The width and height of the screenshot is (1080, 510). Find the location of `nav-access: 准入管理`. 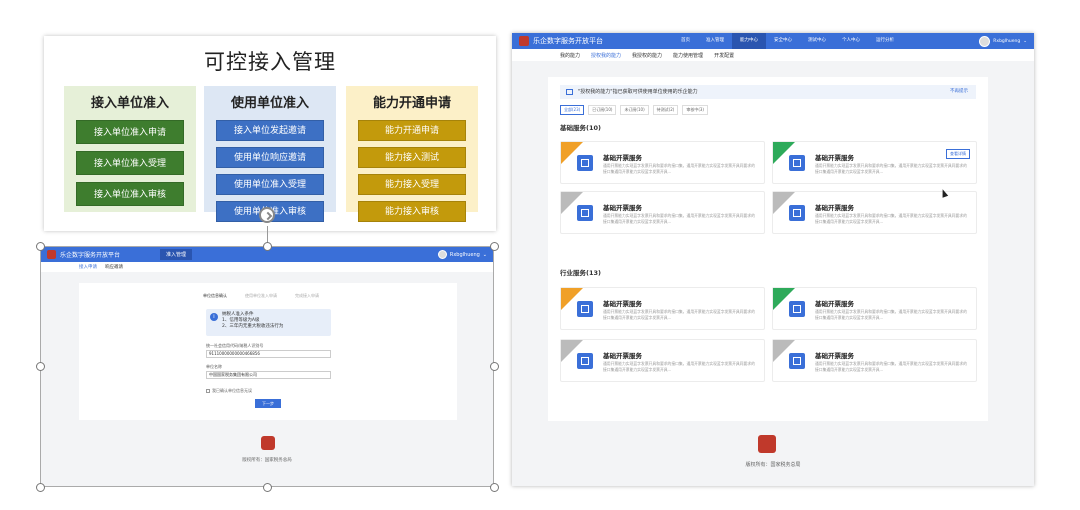

nav-access: 准入管理 is located at coordinates (715, 41).